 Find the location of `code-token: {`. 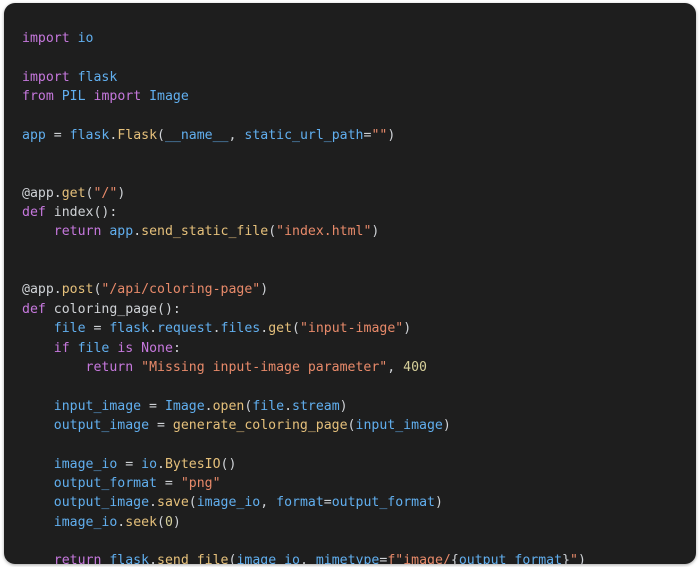

code-token: { is located at coordinates (454, 558).